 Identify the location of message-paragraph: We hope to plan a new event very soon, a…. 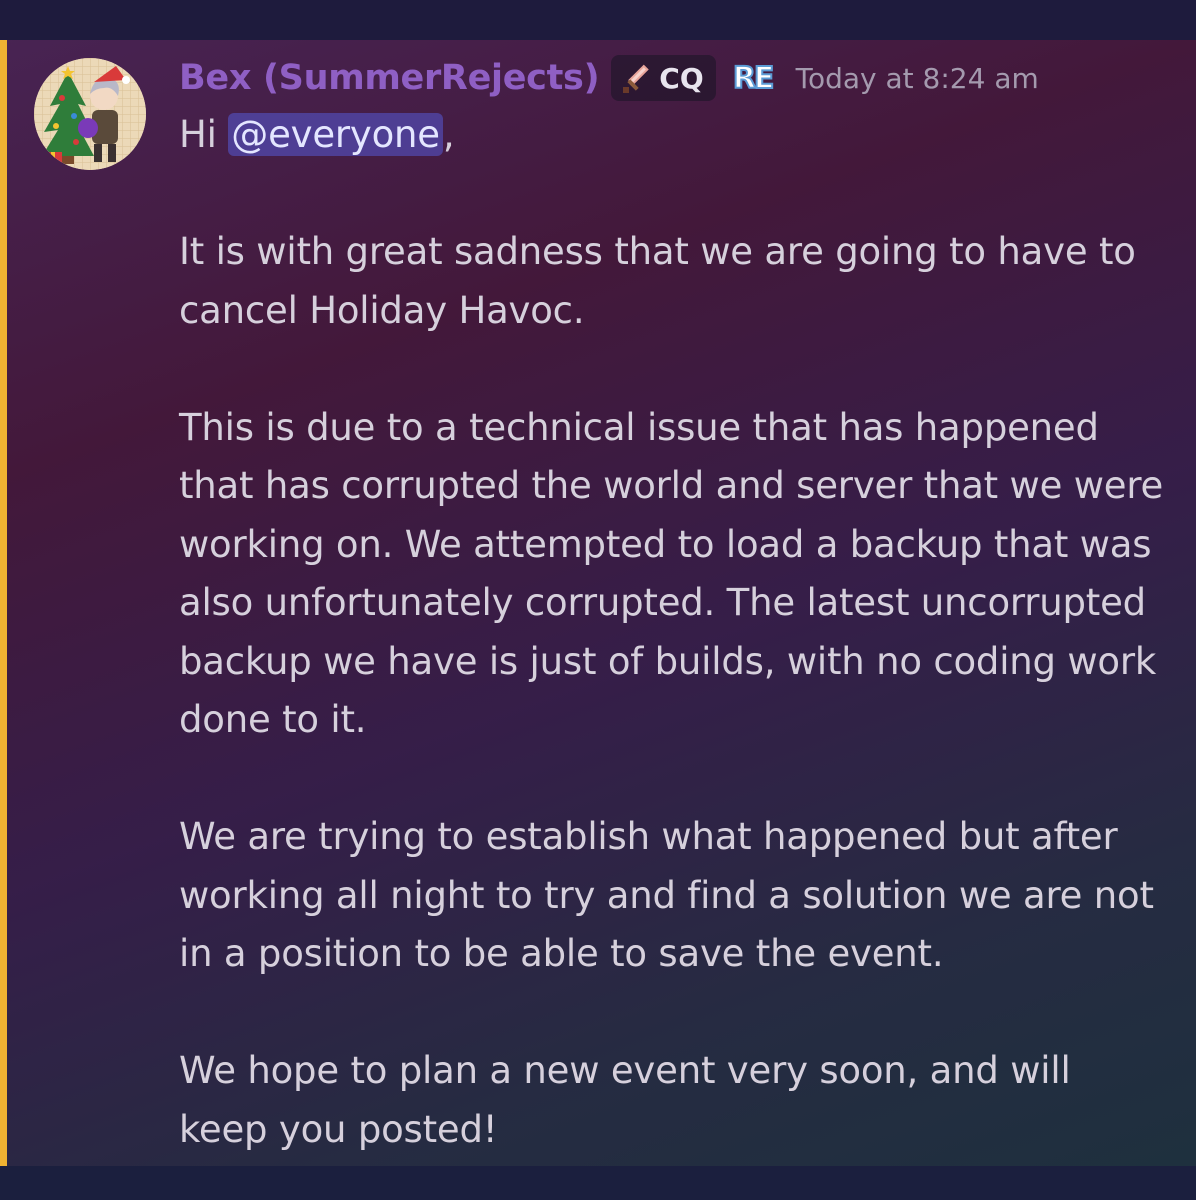
(625, 1100).